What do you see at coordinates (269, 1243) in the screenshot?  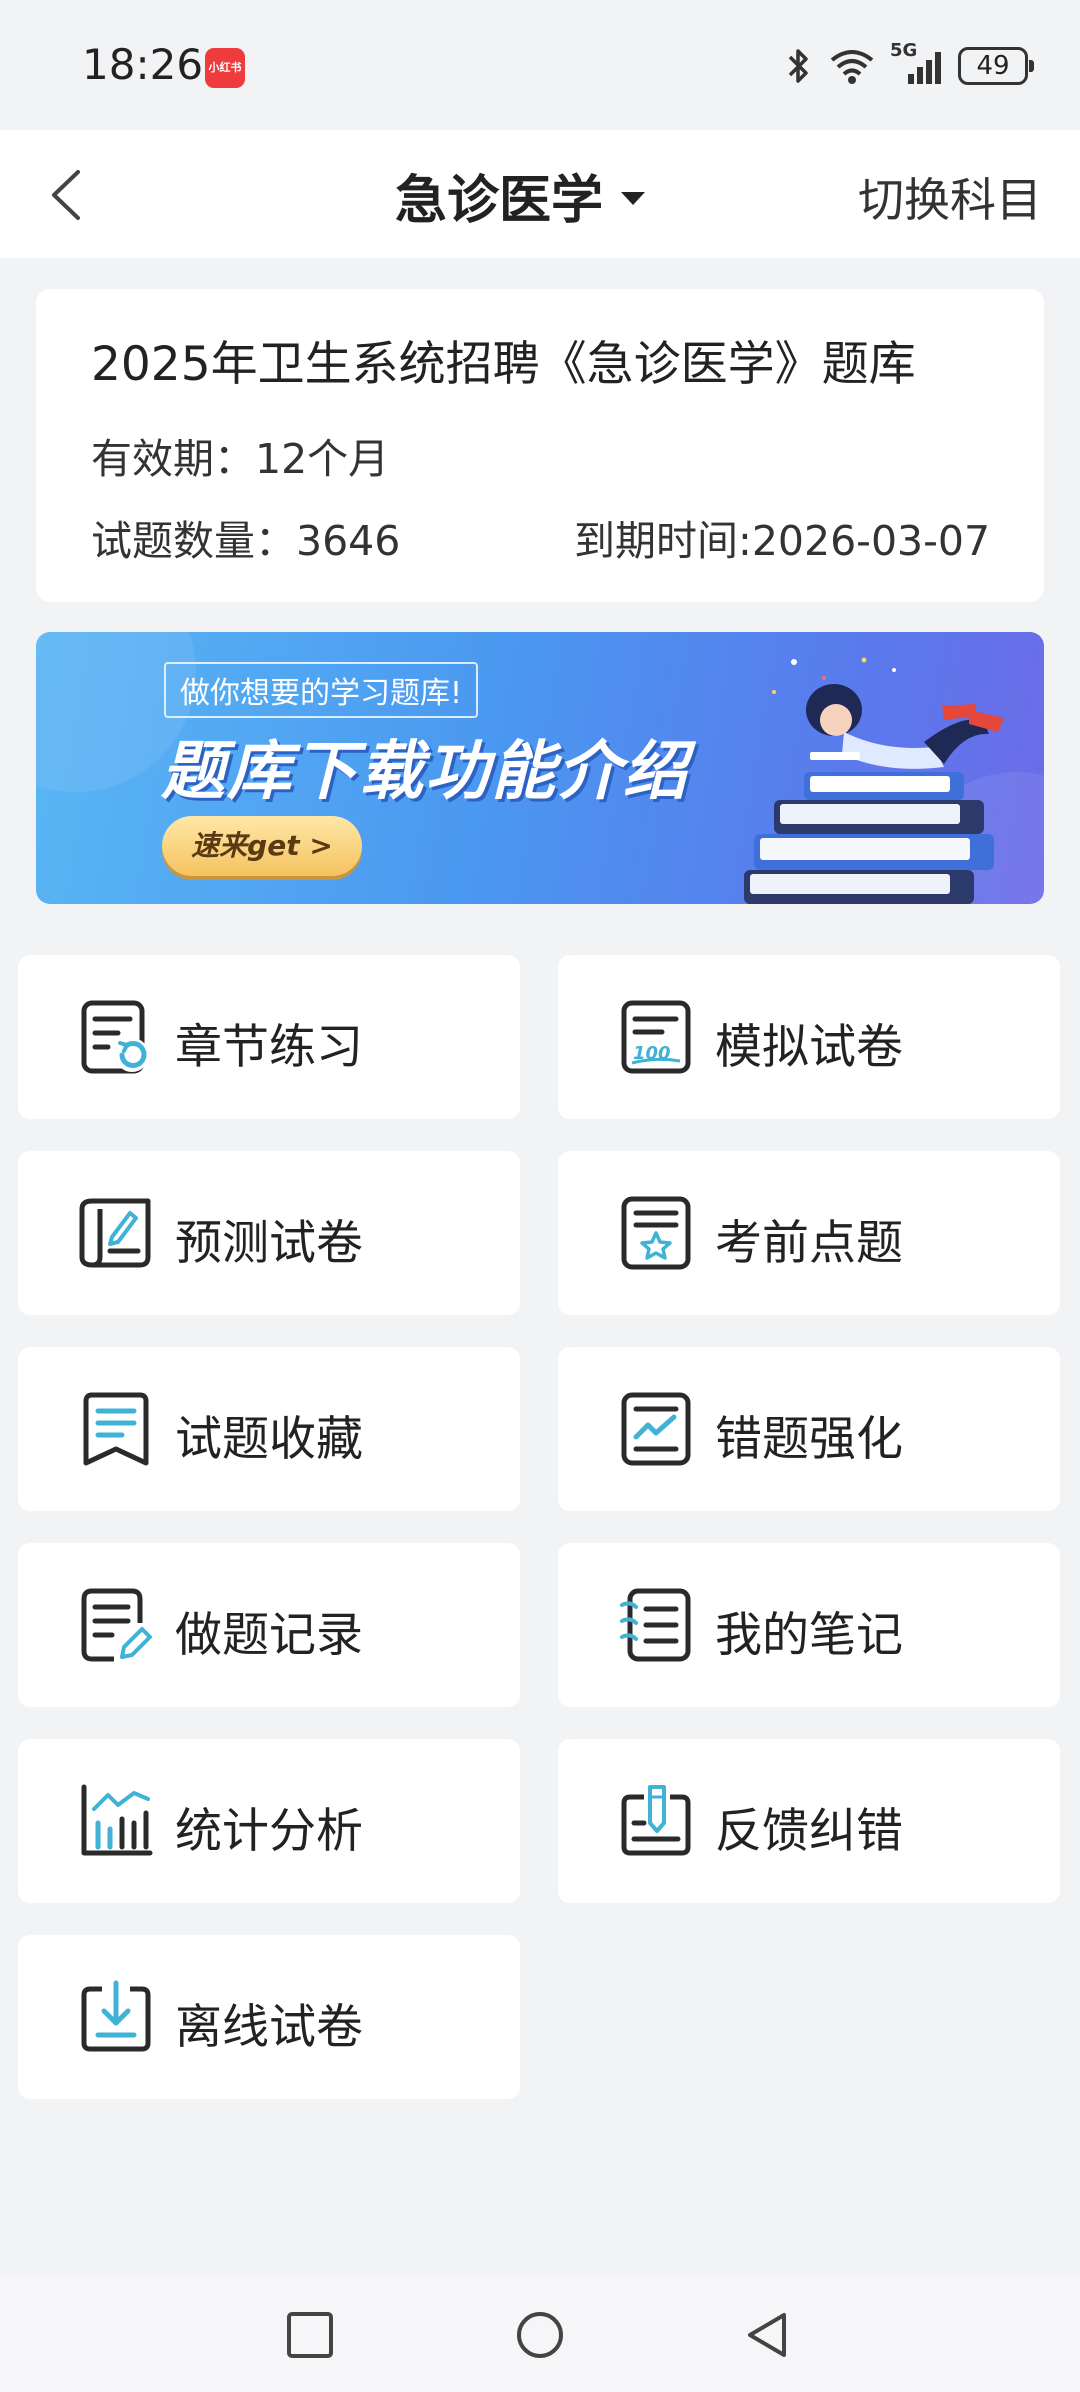 I see `menu-tile-label: 预测试卷` at bounding box center [269, 1243].